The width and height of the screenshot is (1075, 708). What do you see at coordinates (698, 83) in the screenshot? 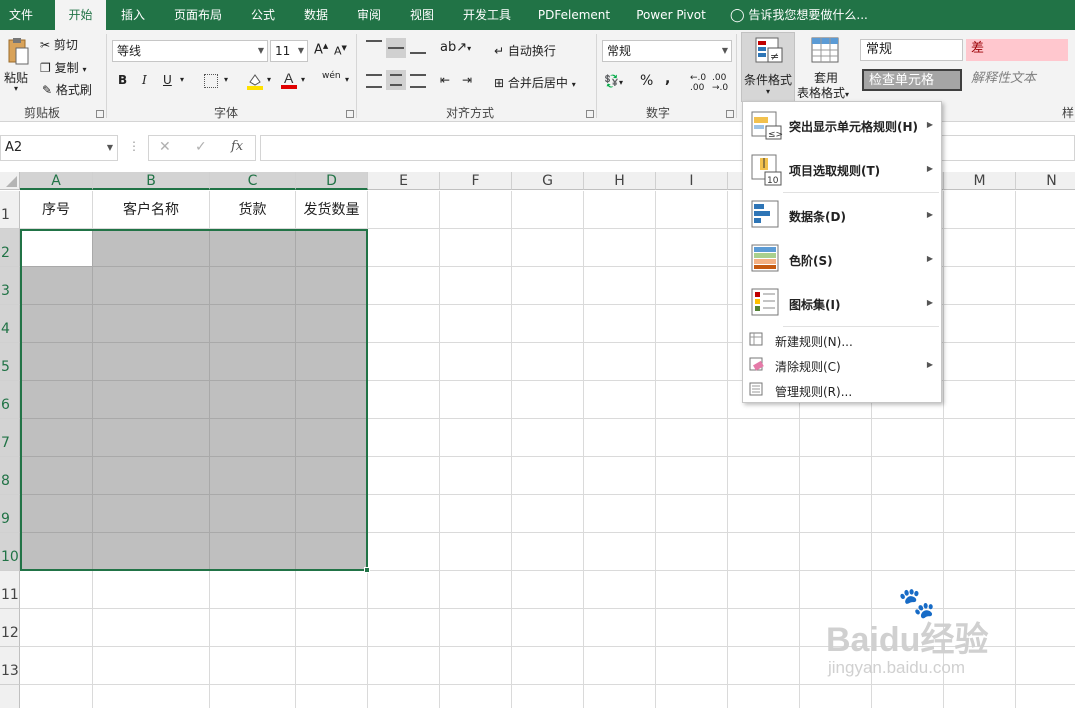
I see `increase-decimal-icon: ←.0.00` at bounding box center [698, 83].